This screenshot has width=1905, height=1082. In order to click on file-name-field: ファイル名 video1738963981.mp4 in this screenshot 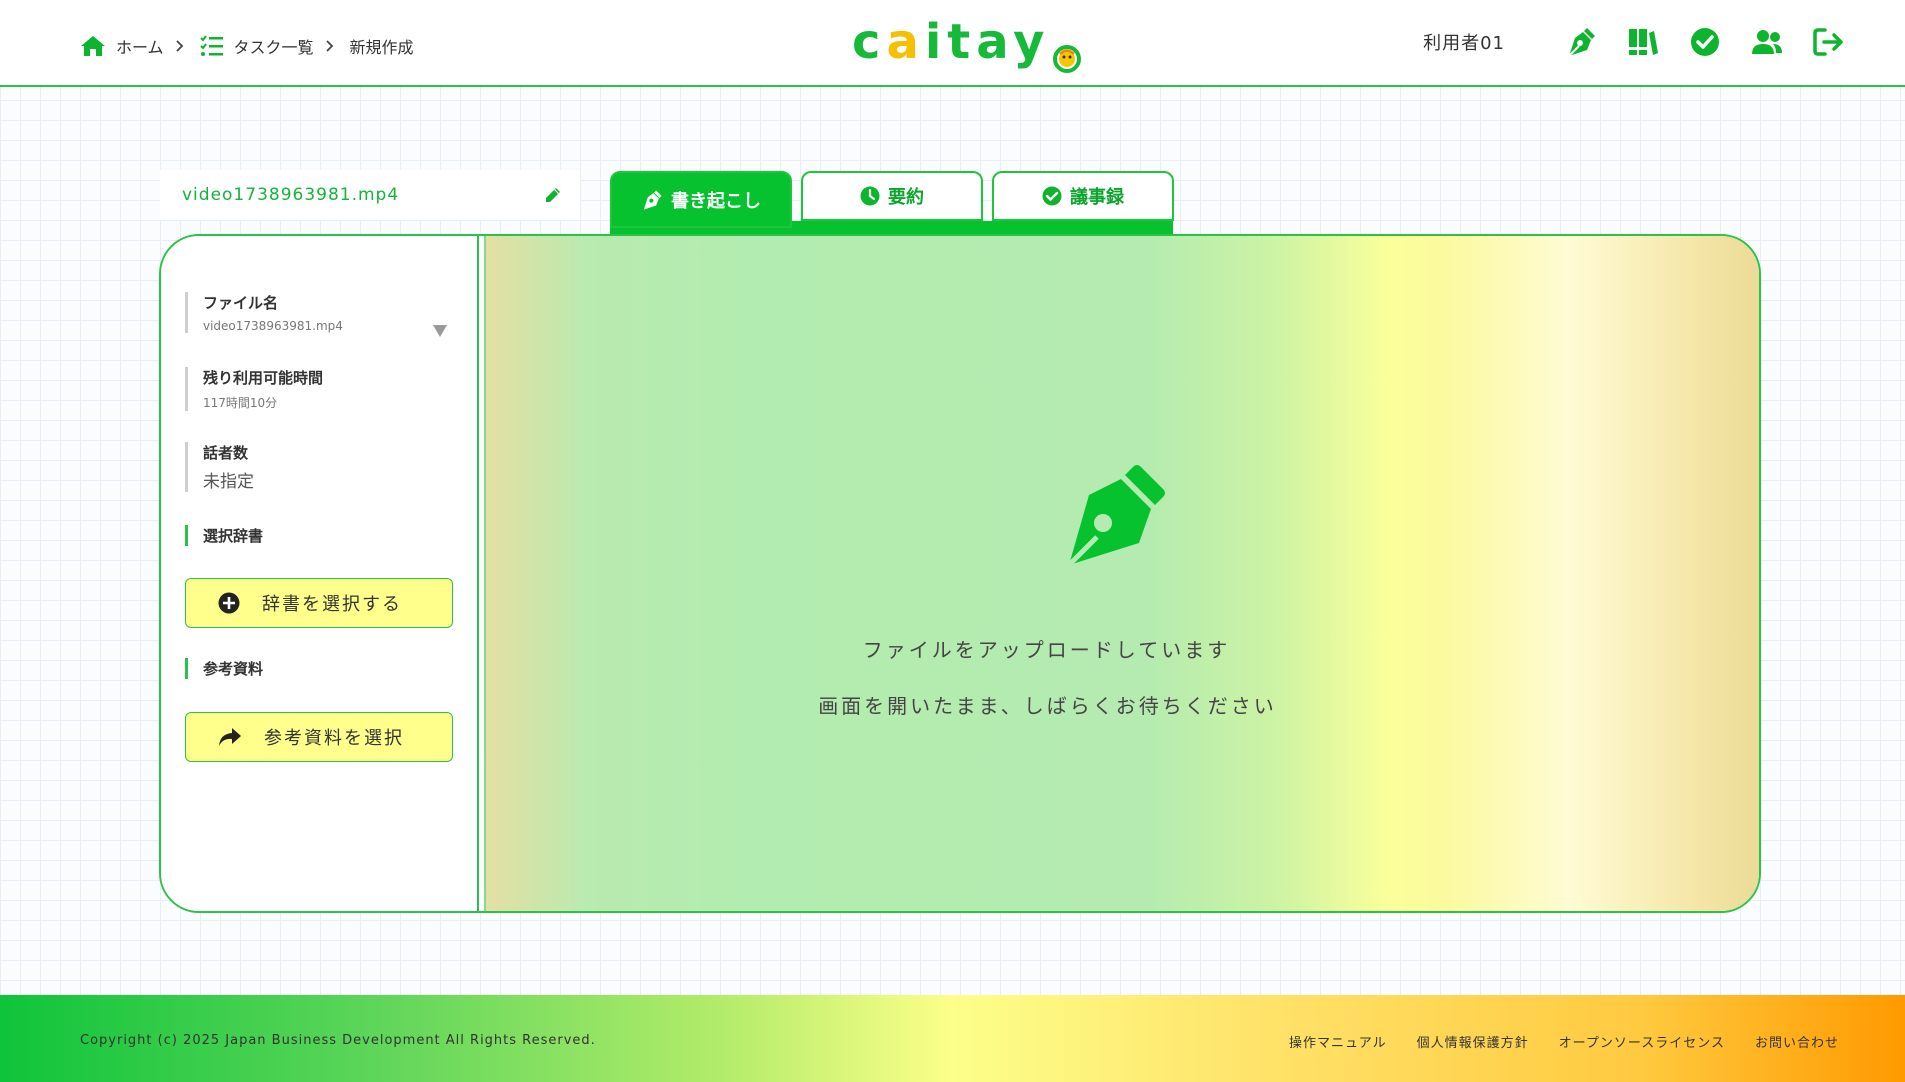, I will do `click(264, 312)`.